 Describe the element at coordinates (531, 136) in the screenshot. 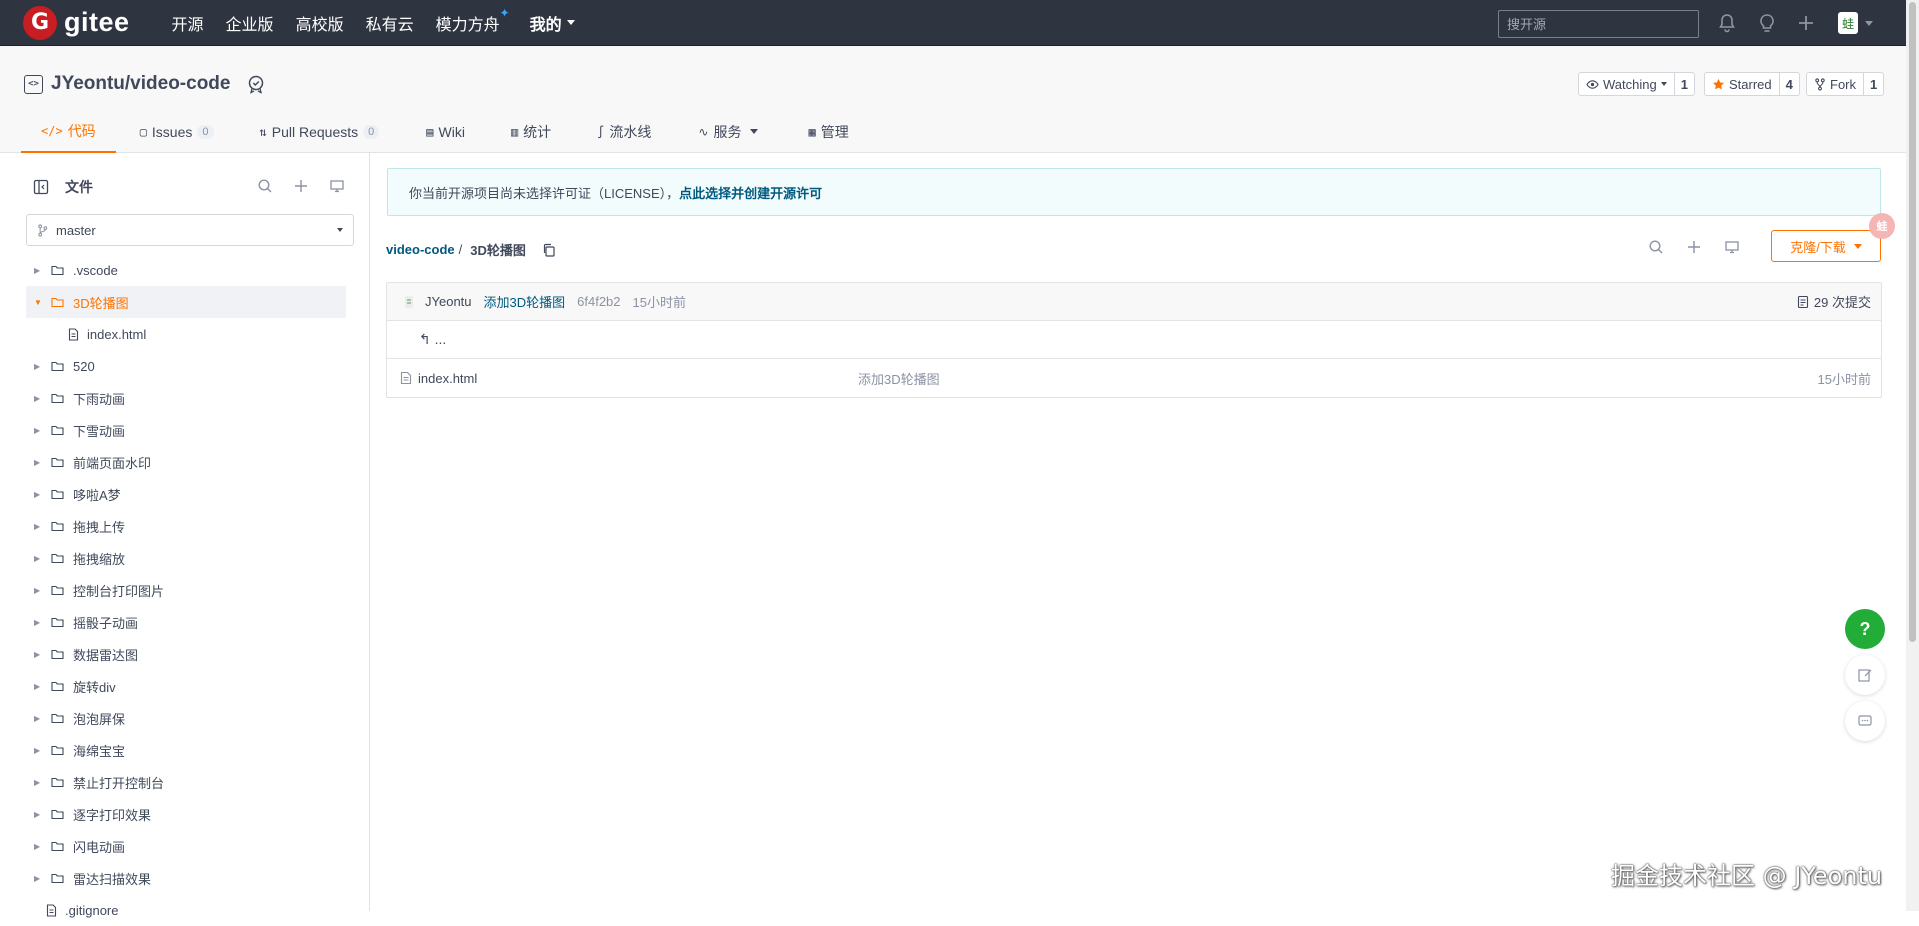

I see `tab-stats: ▥ 统计` at that location.